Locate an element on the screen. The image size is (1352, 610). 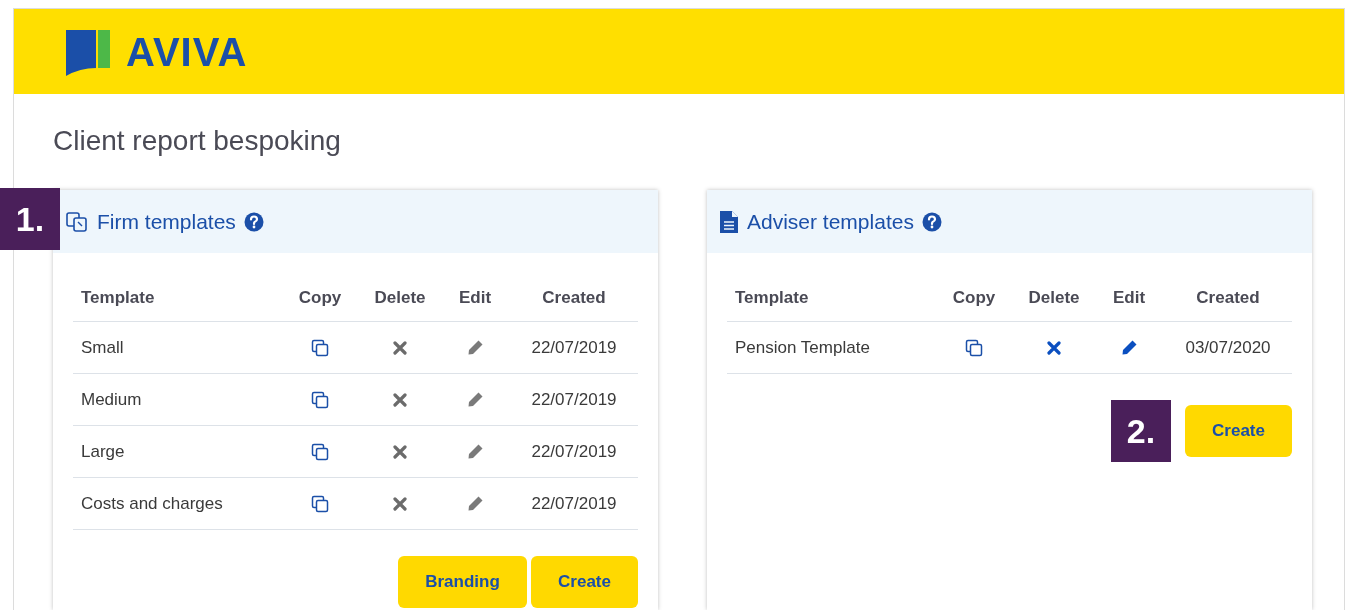
page-title: Client report bespoking is located at coordinates (197, 141).